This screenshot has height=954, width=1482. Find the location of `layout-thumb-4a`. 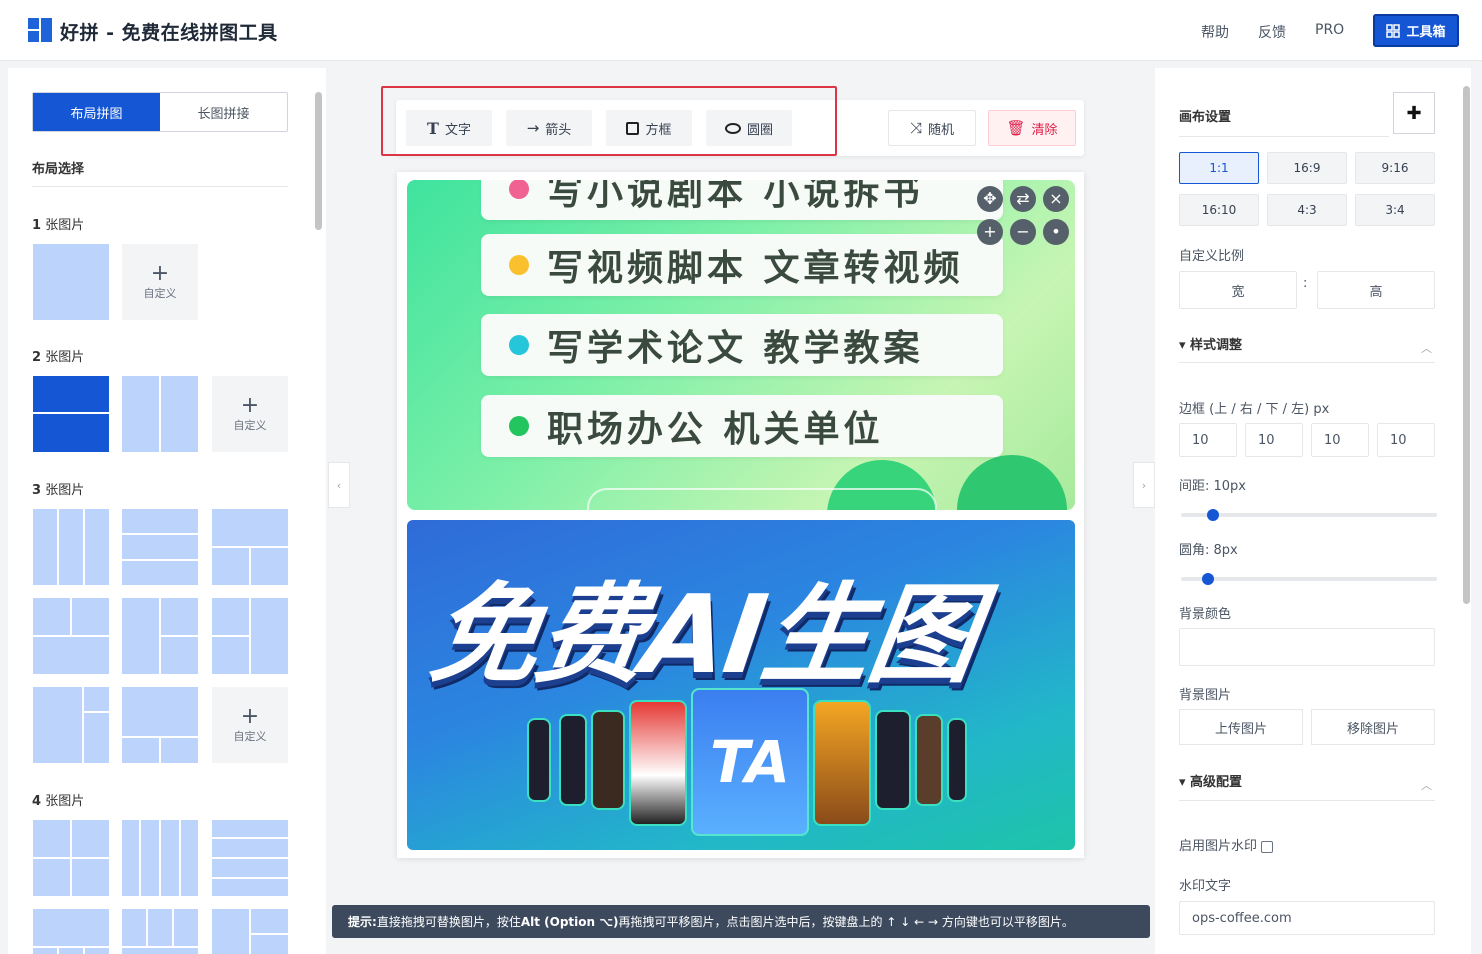

layout-thumb-4a is located at coordinates (71, 858).